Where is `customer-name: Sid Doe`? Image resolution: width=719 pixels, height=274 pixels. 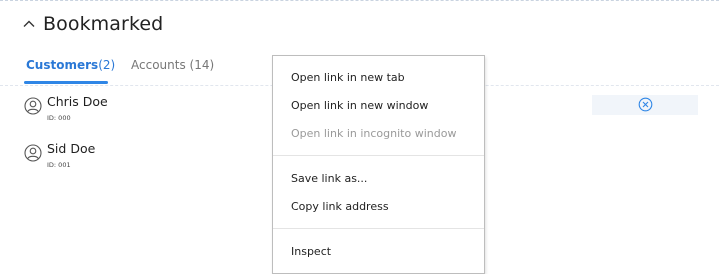 customer-name: Sid Doe is located at coordinates (71, 148).